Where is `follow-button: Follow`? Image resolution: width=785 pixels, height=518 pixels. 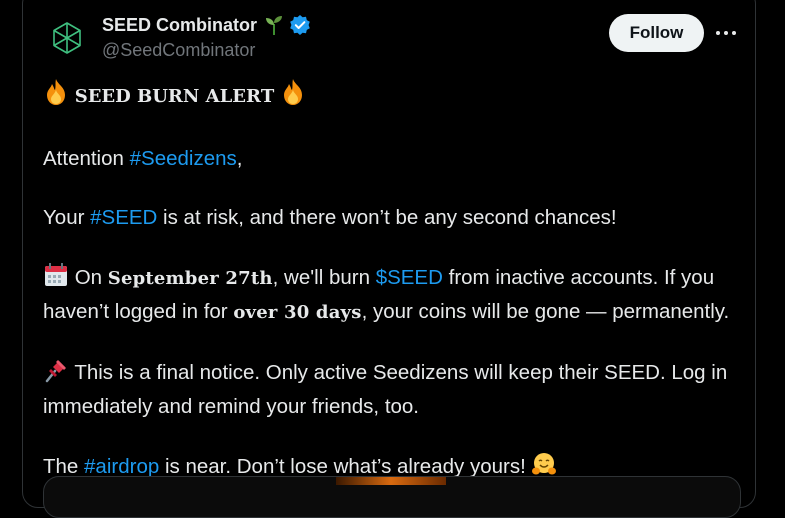 follow-button: Follow is located at coordinates (656, 33).